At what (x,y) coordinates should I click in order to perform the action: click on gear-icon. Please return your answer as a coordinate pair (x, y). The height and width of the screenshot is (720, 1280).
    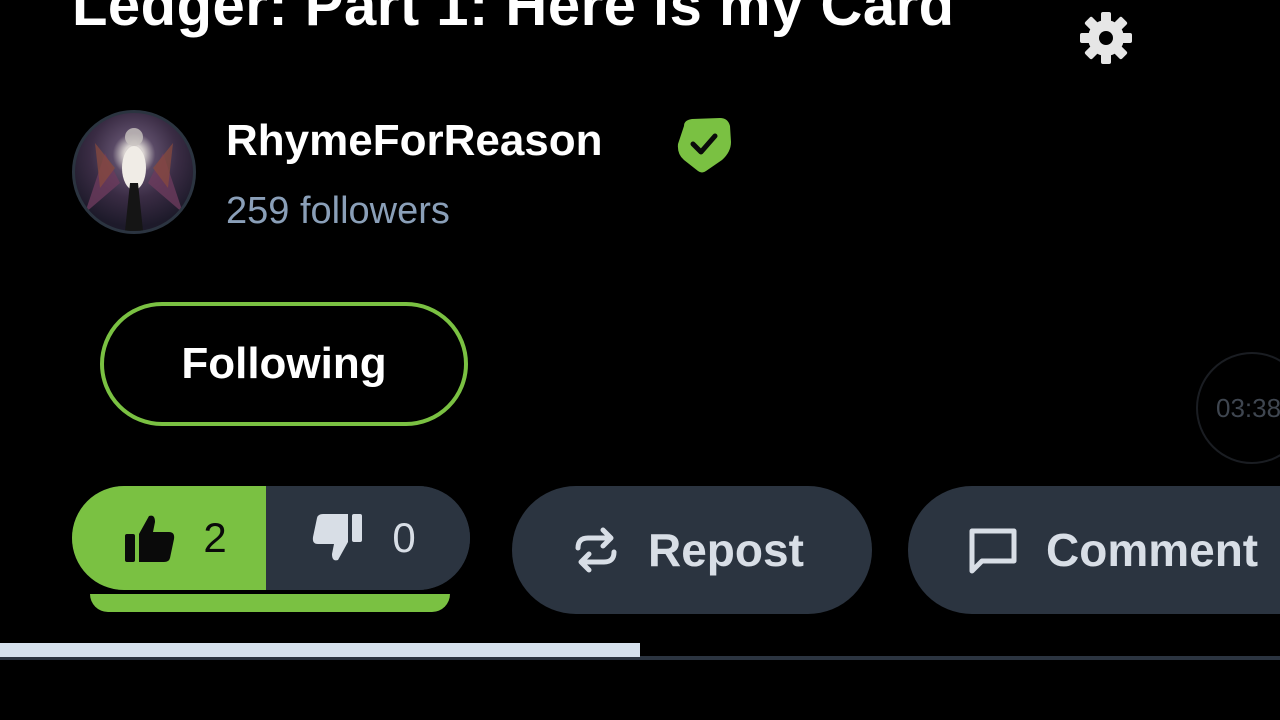
    Looking at the image, I should click on (1106, 38).